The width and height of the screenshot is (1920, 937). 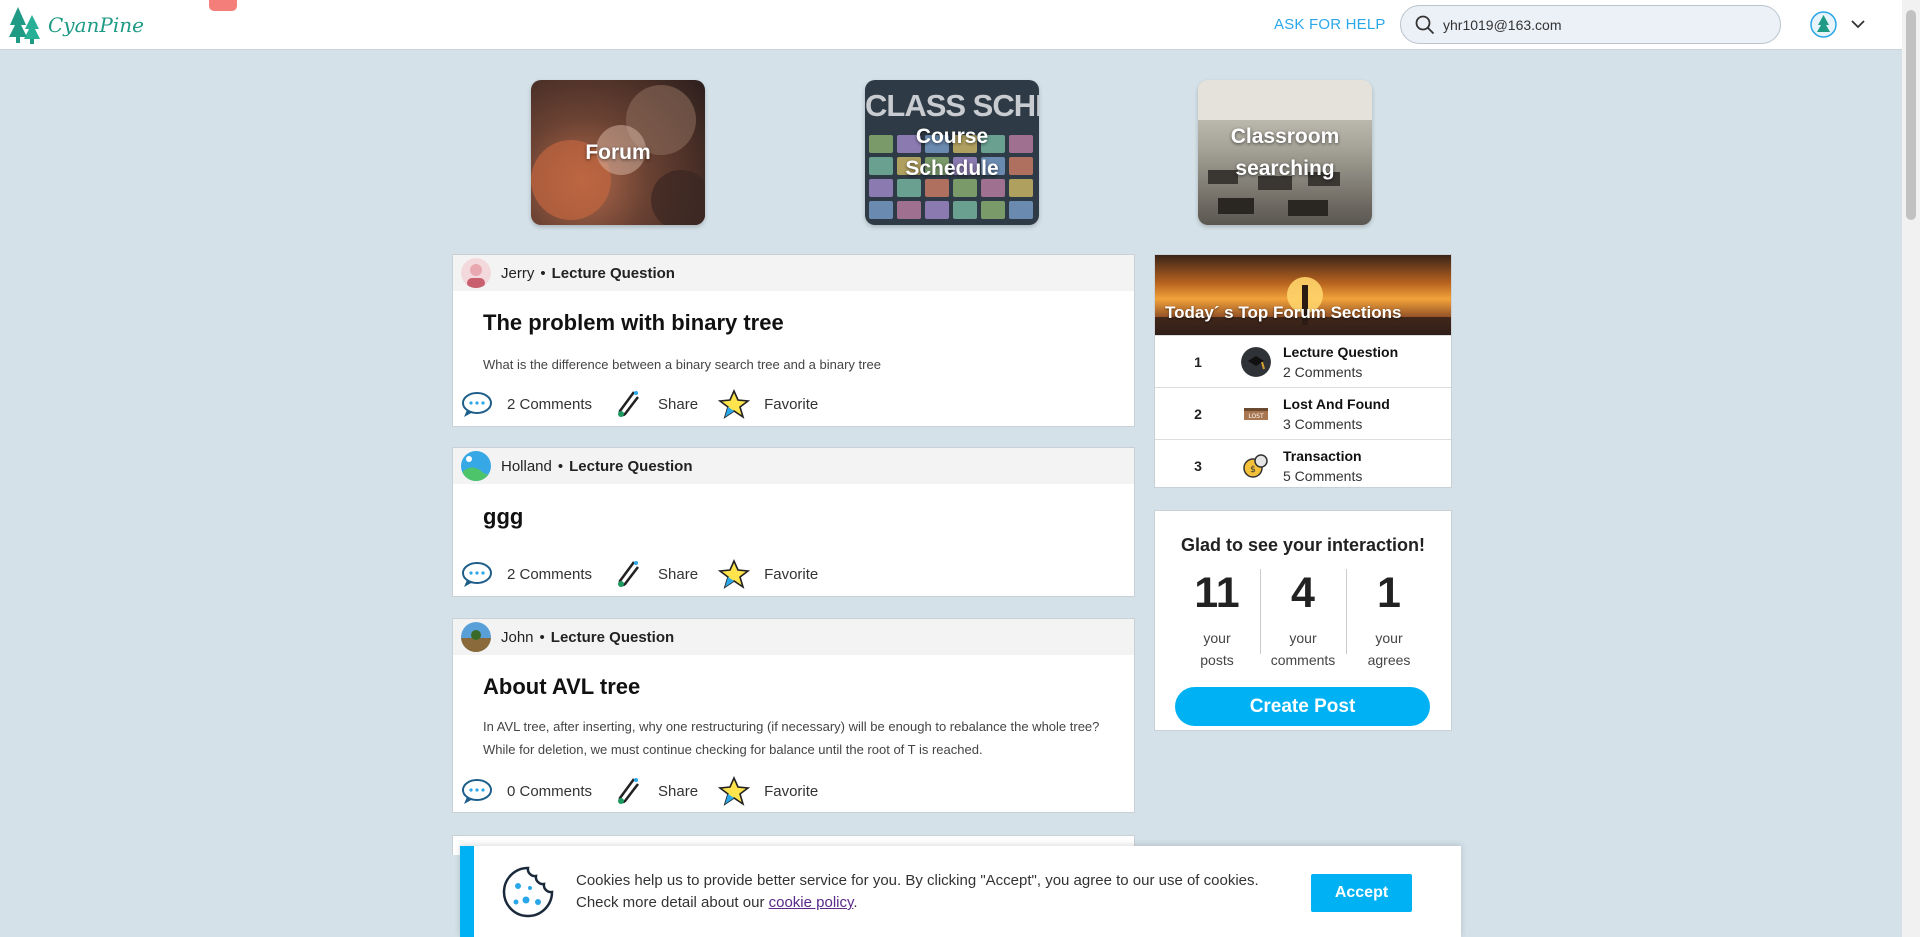 What do you see at coordinates (1330, 24) in the screenshot?
I see `ask-for-help-link: ASK FOR HELP` at bounding box center [1330, 24].